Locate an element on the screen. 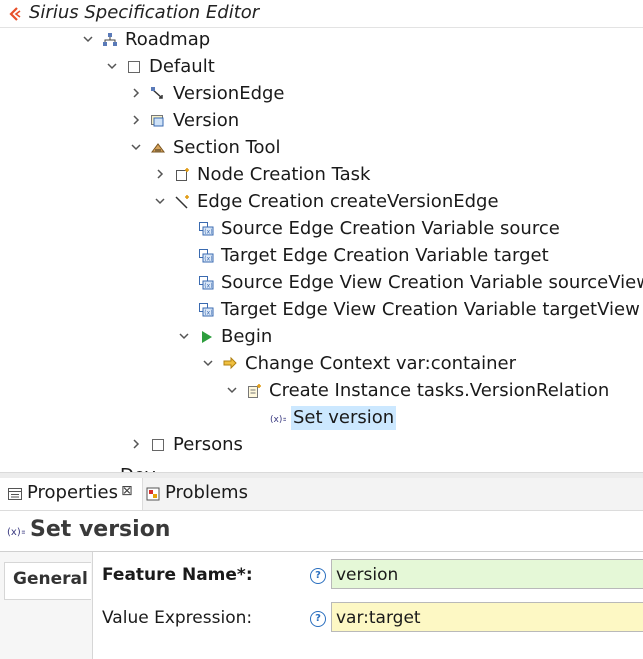 This screenshot has width=643, height=659. tree-item: (x) Source Edge Creation Variable source is located at coordinates (321, 229).